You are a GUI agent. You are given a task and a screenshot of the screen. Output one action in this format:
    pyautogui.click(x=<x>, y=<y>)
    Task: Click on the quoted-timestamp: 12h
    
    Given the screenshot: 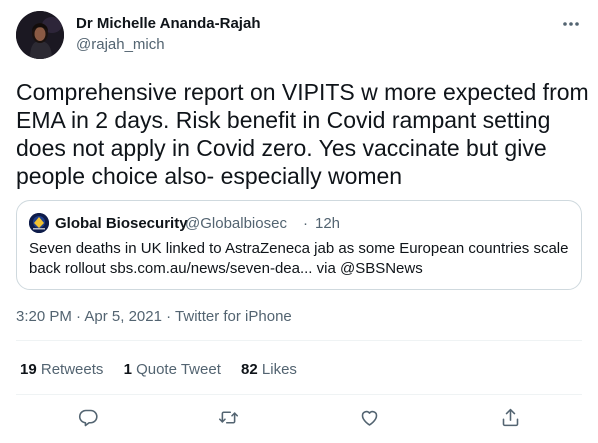 What is the action you would take?
    pyautogui.click(x=328, y=223)
    